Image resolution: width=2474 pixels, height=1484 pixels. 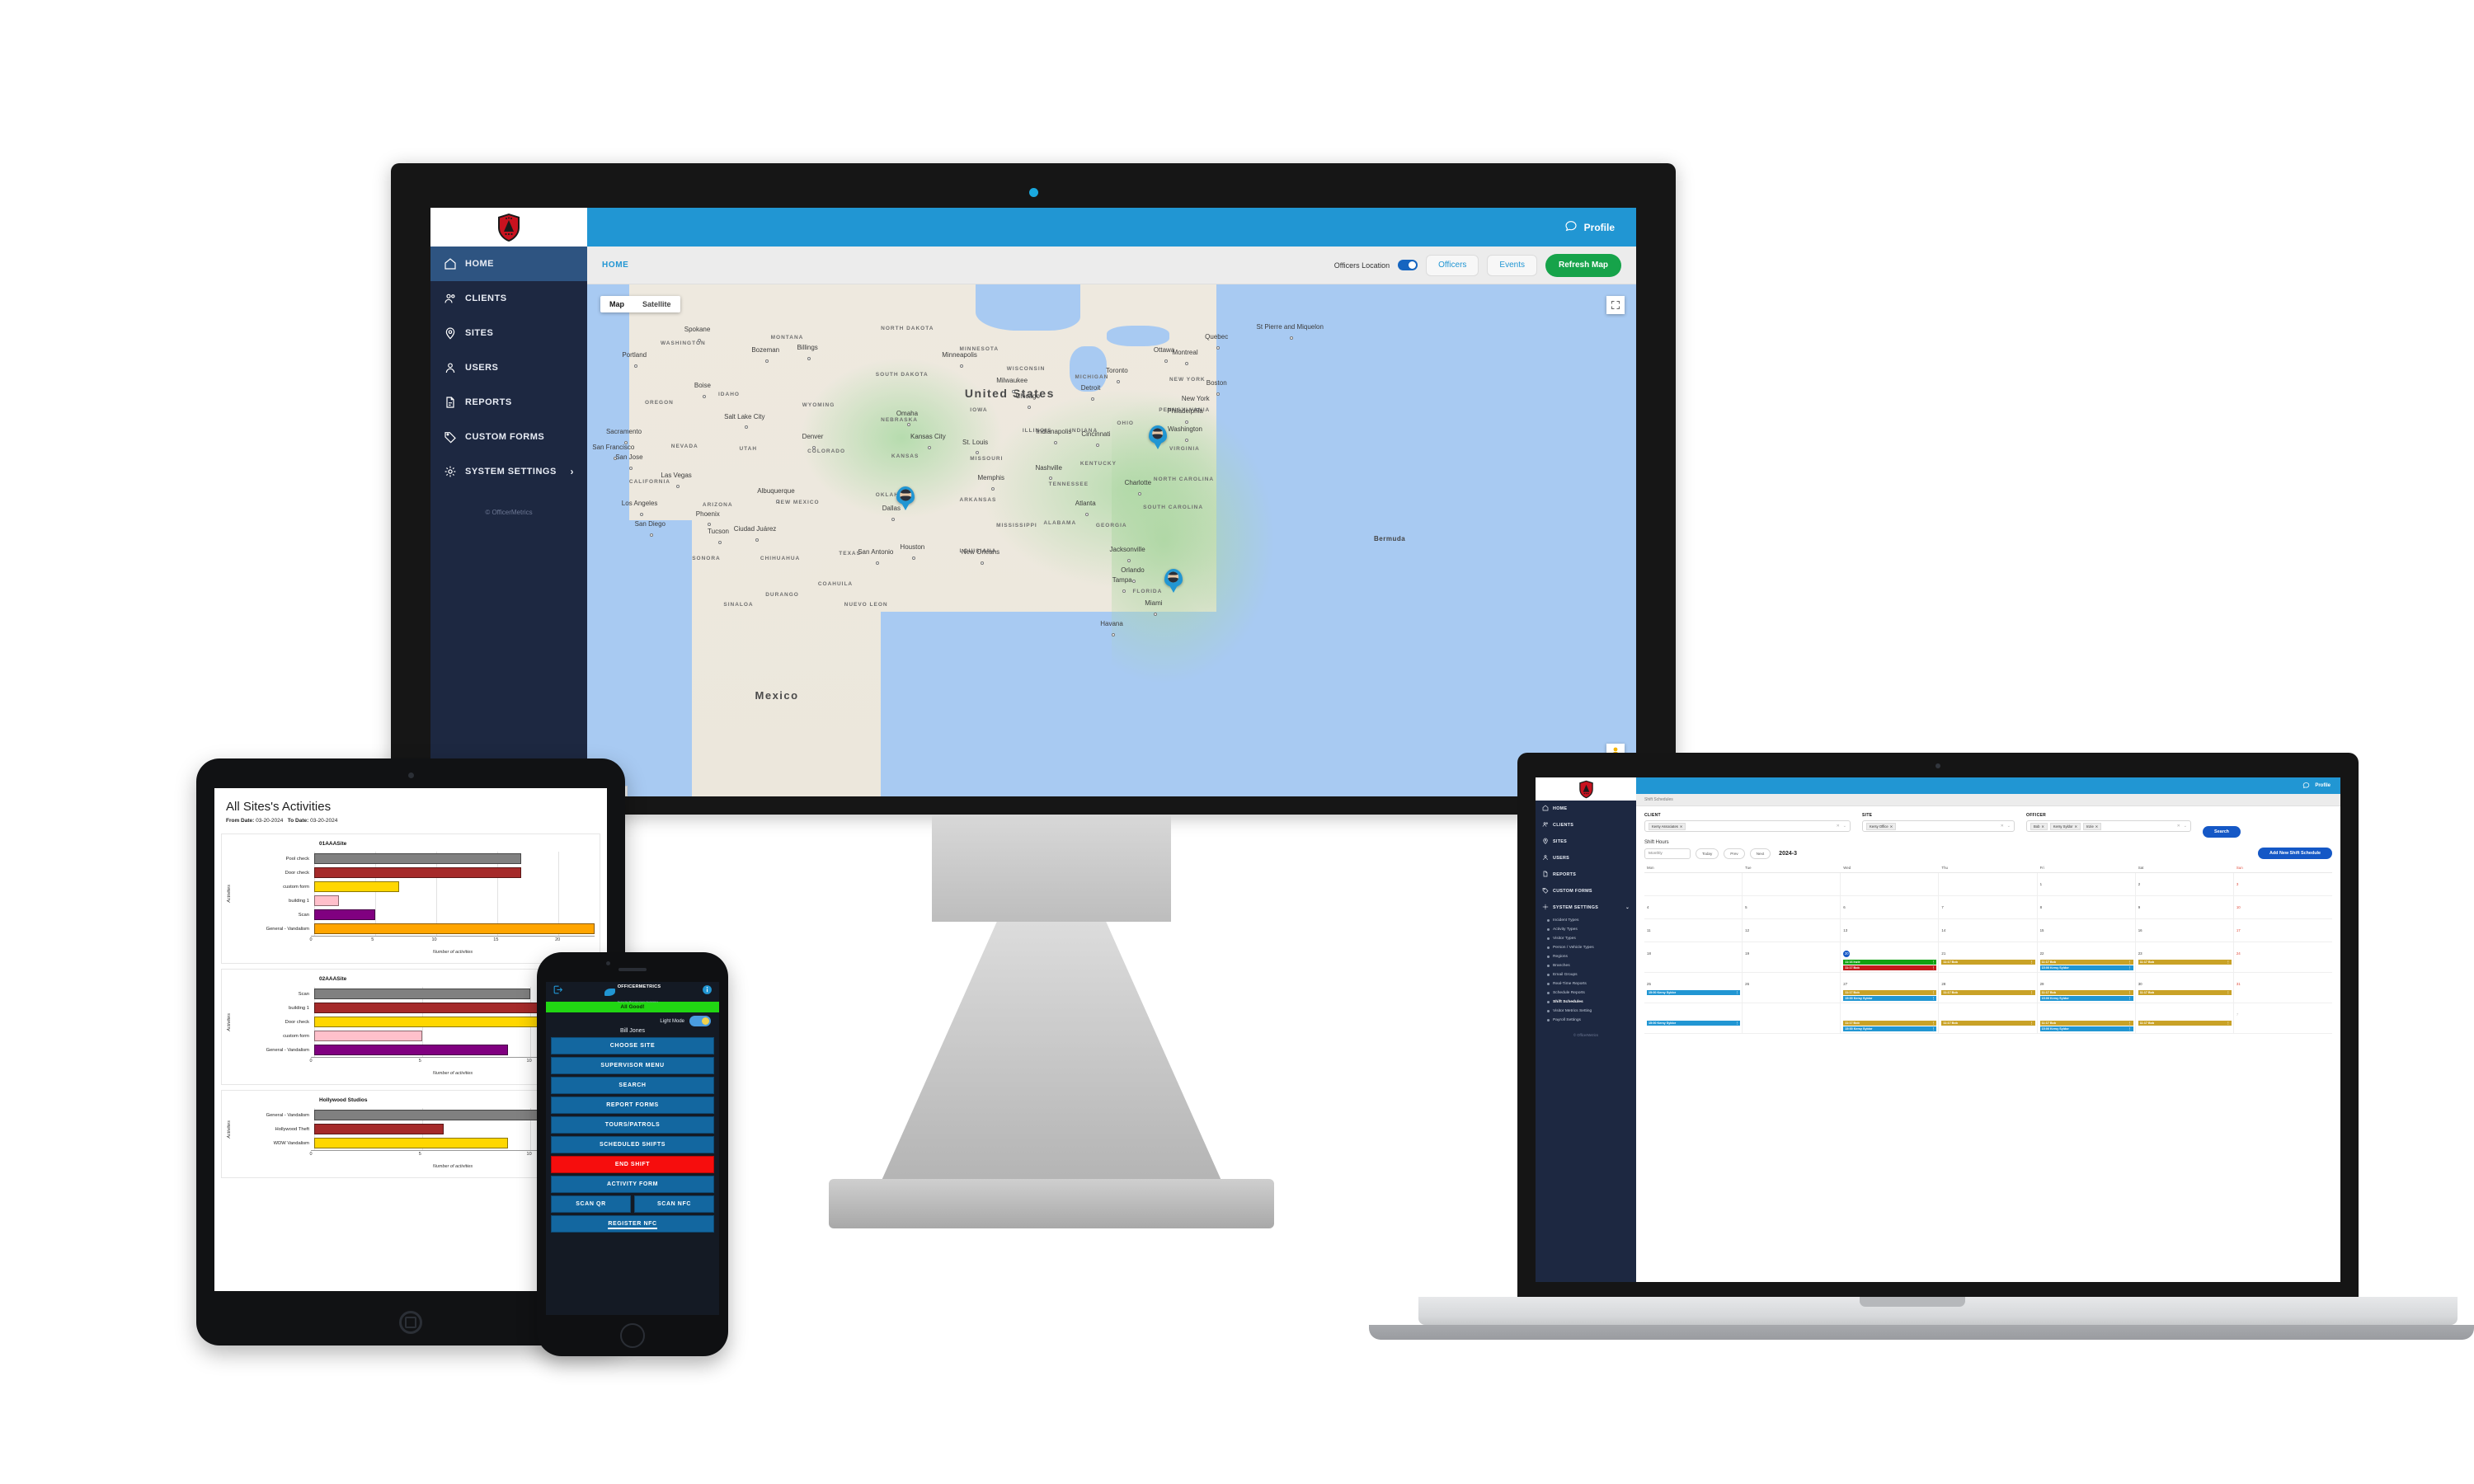 What do you see at coordinates (1881, 826) in the screenshot?
I see `site-chip: Kersy Office ✕` at bounding box center [1881, 826].